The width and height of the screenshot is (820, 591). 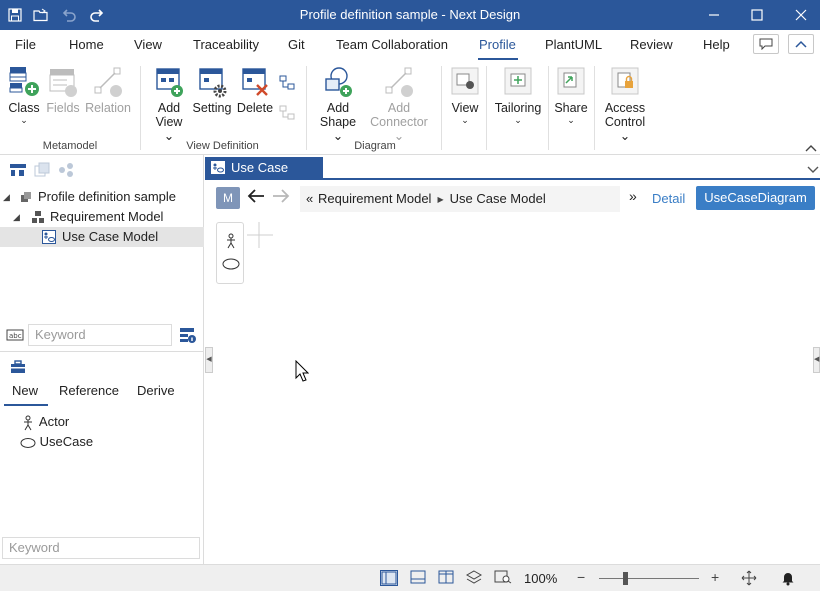 What do you see at coordinates (714, 15) in the screenshot?
I see `minimize-icon` at bounding box center [714, 15].